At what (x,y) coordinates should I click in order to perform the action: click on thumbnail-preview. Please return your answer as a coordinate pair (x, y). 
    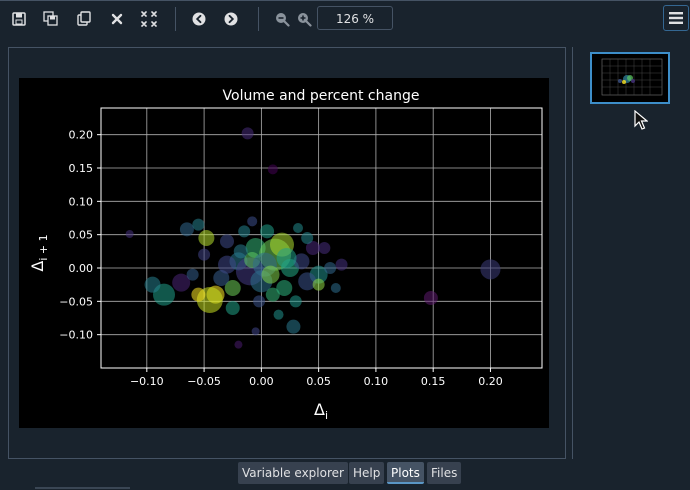
    Looking at the image, I should click on (632, 77).